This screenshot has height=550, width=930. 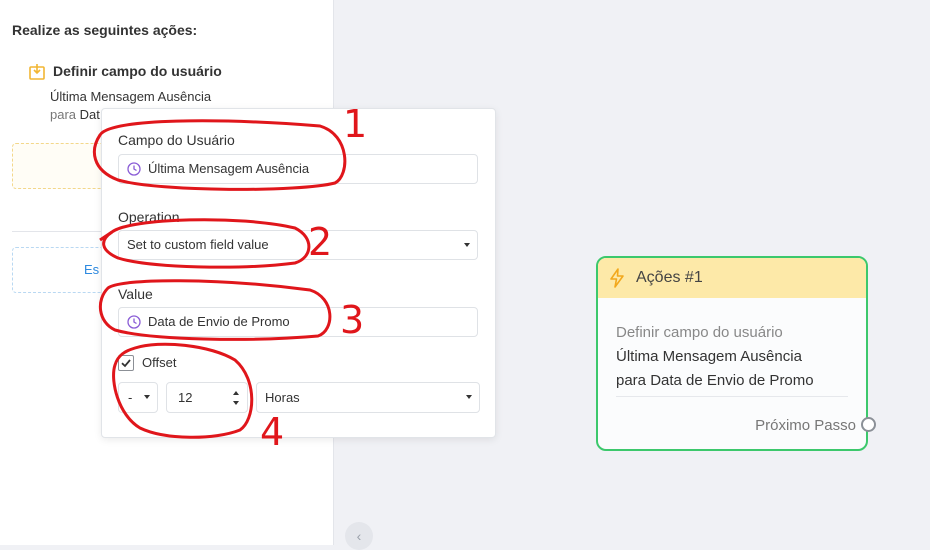 I want to click on node-divider, so click(x=732, y=396).